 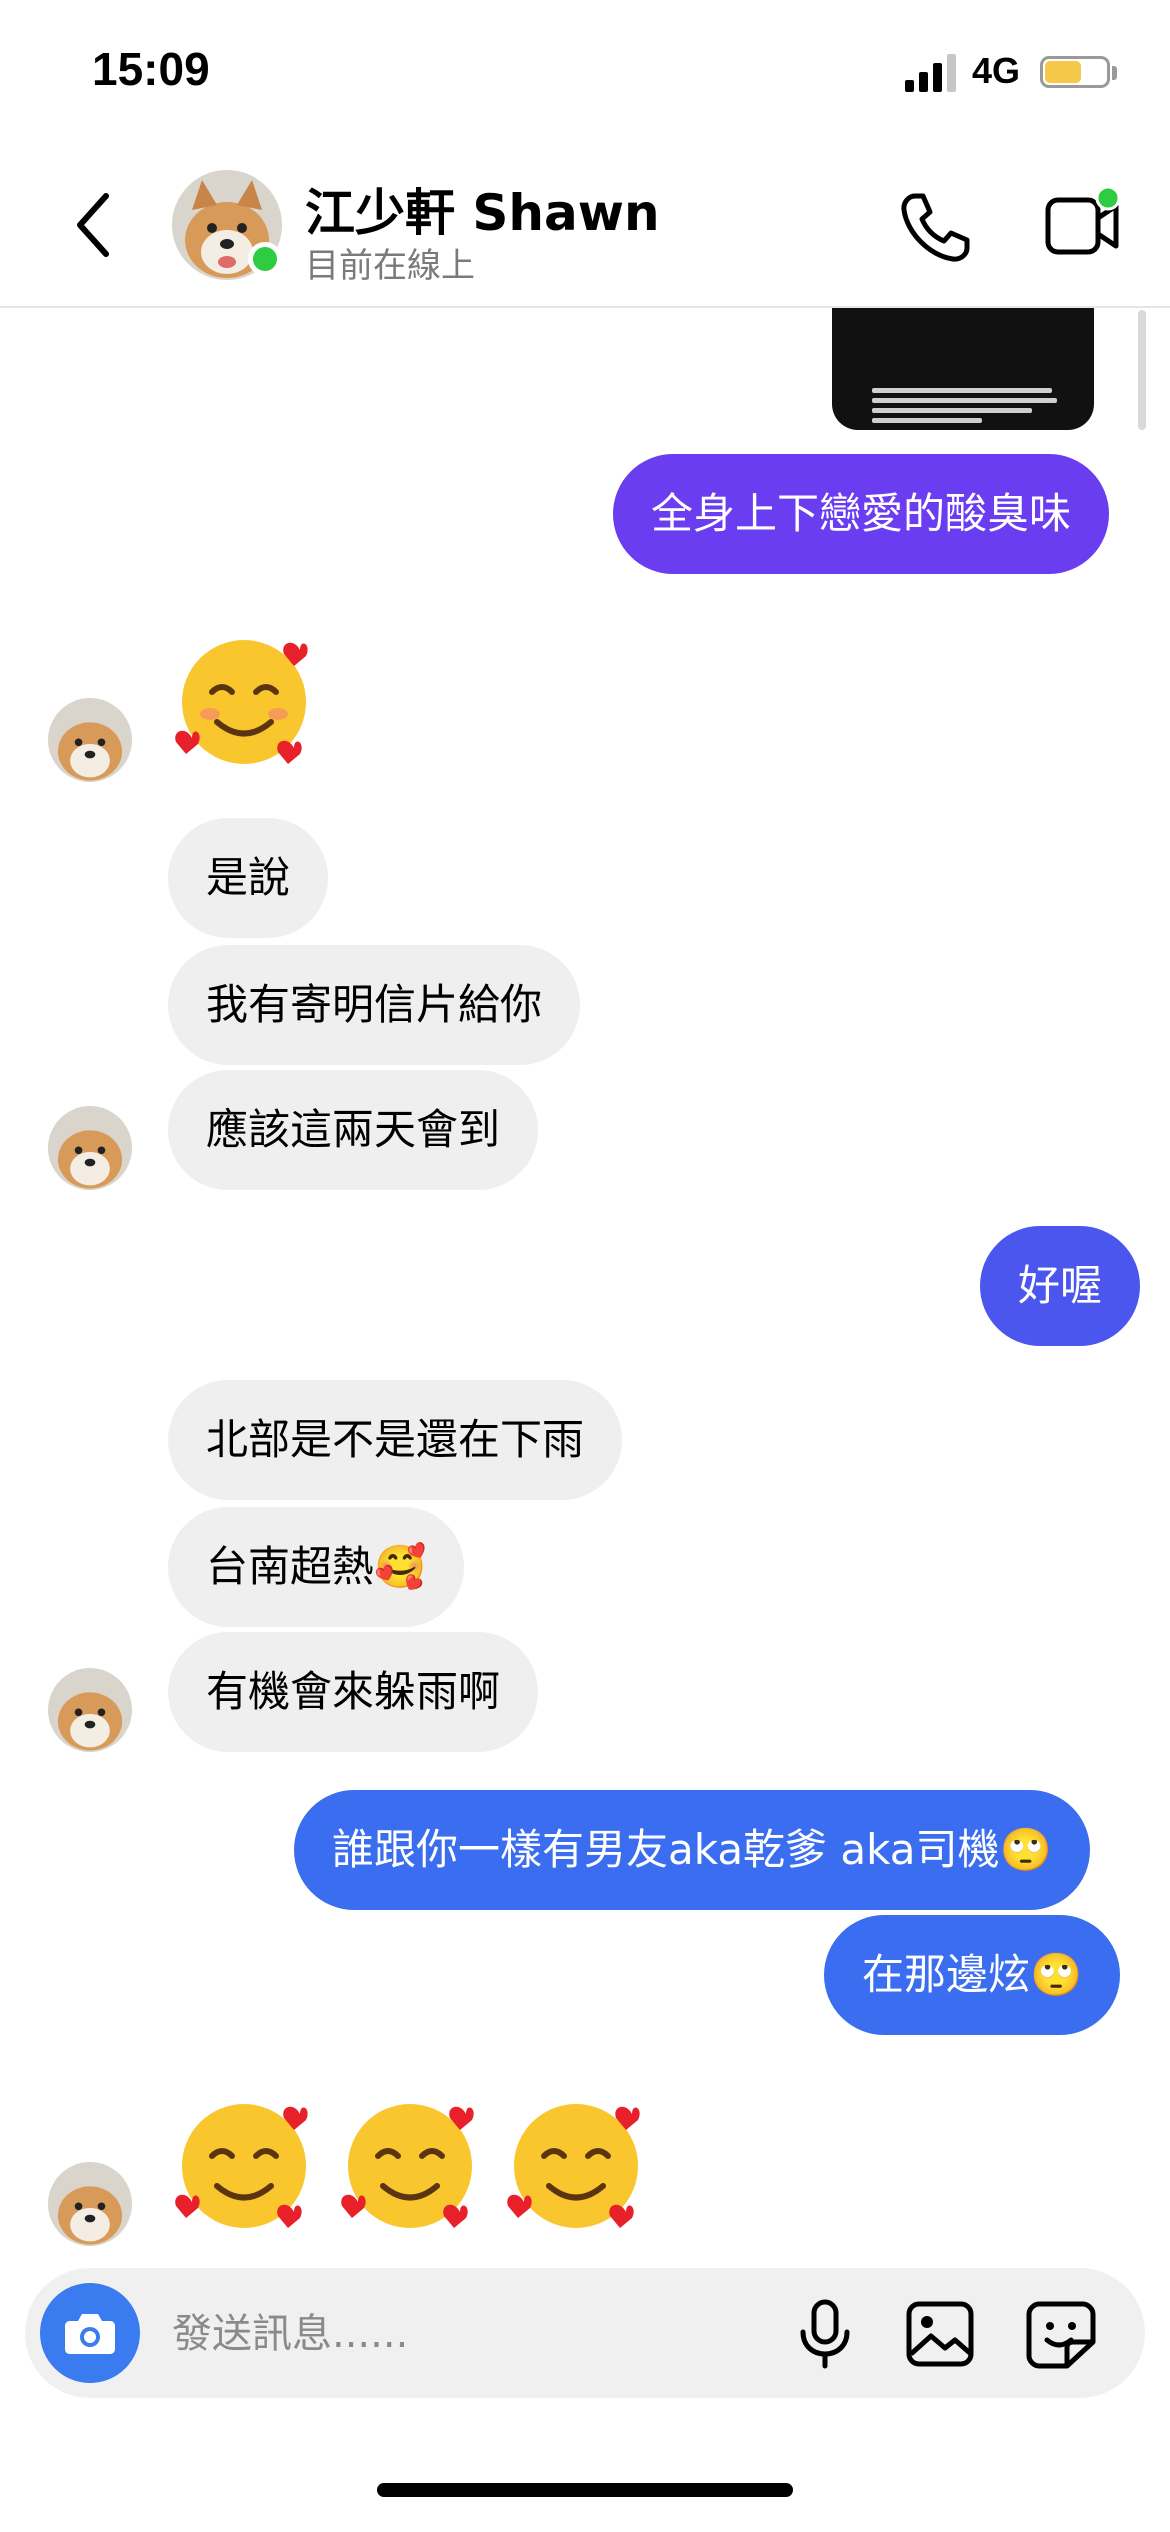 I want to click on camera-button, so click(x=90, y=2333).